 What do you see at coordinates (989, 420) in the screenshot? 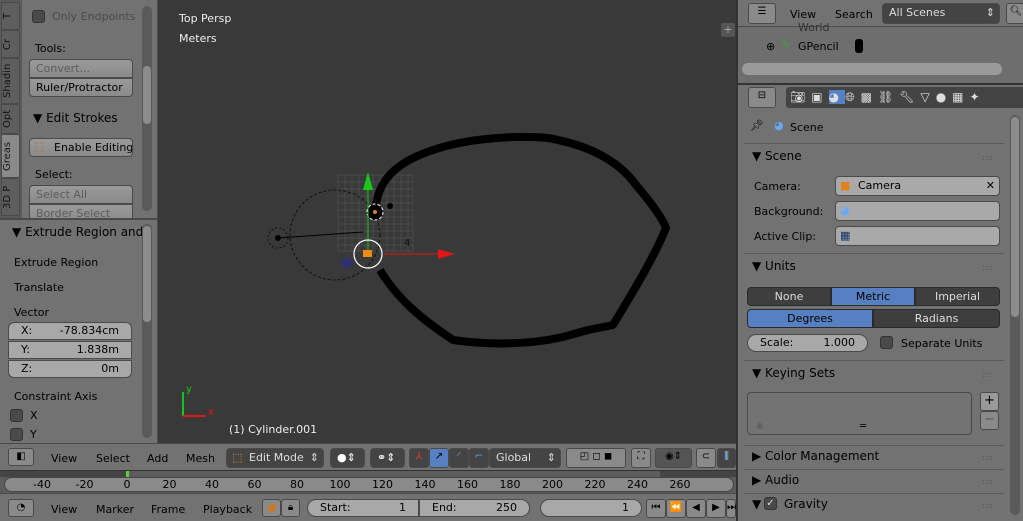
I see `remove-keying-set-minus-icon: −` at bounding box center [989, 420].